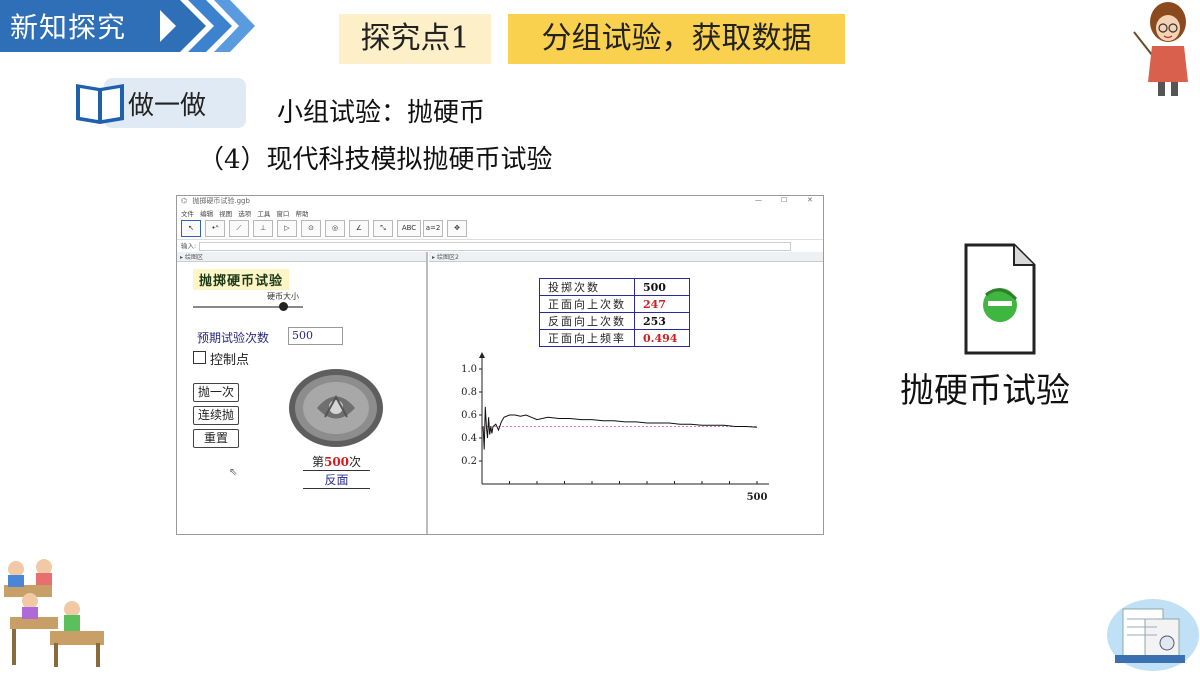 This screenshot has height=675, width=1200. Describe the element at coordinates (495, 246) in the screenshot. I see `input-field` at that location.